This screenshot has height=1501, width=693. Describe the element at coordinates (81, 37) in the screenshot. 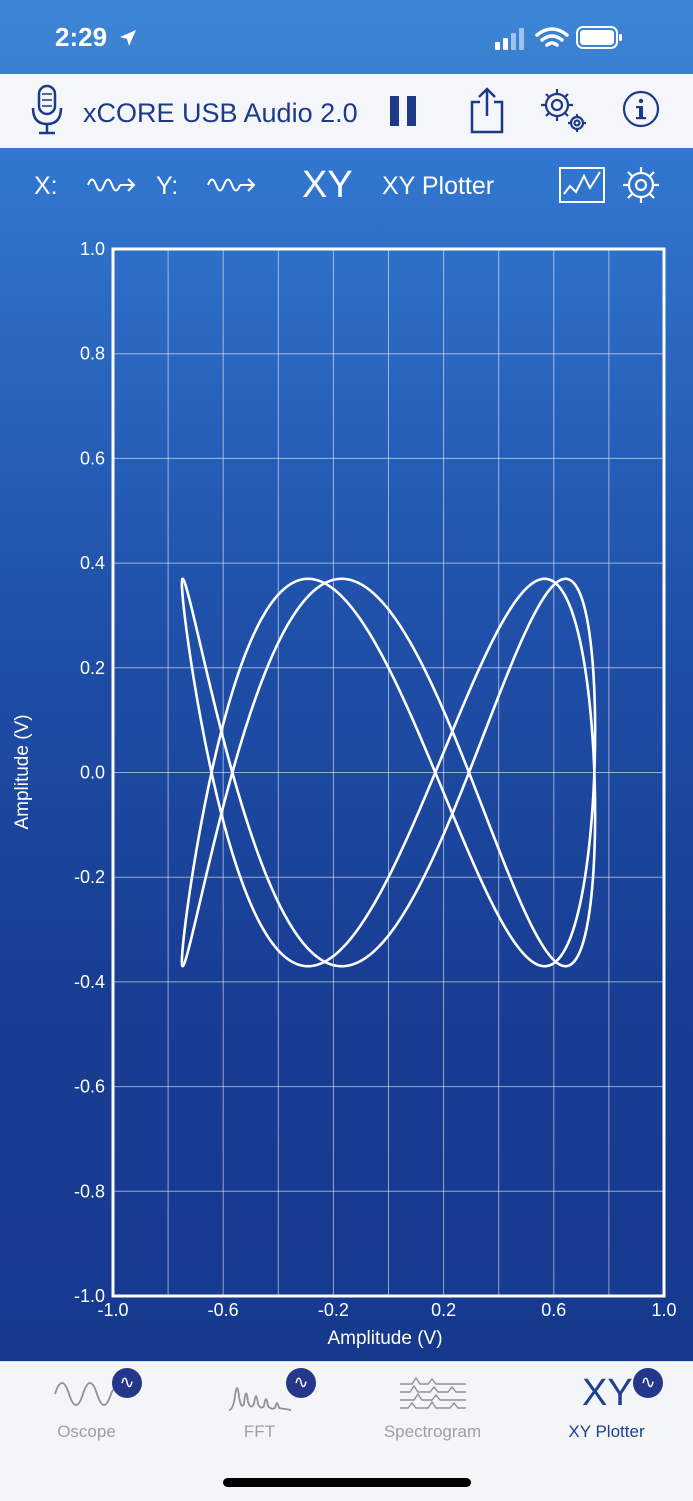

I see `status-time: 2:29` at that location.